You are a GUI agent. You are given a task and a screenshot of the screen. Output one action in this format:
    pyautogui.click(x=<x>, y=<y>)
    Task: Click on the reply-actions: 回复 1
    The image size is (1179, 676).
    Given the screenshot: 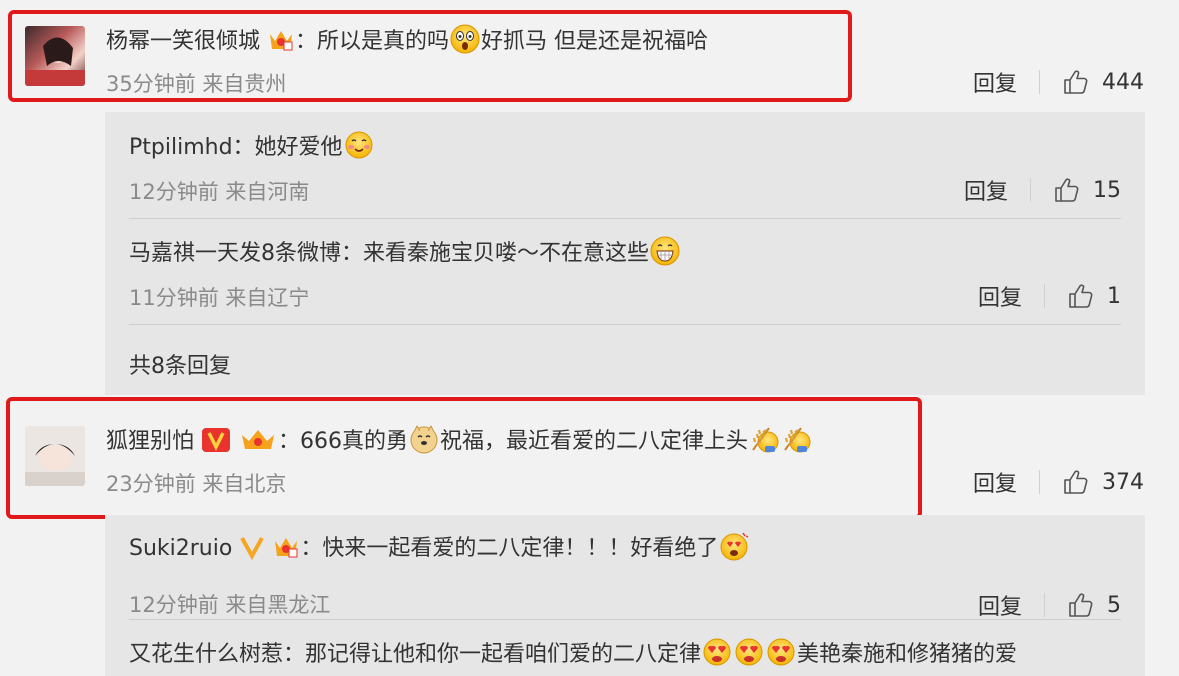 What is the action you would take?
    pyautogui.click(x=1049, y=296)
    